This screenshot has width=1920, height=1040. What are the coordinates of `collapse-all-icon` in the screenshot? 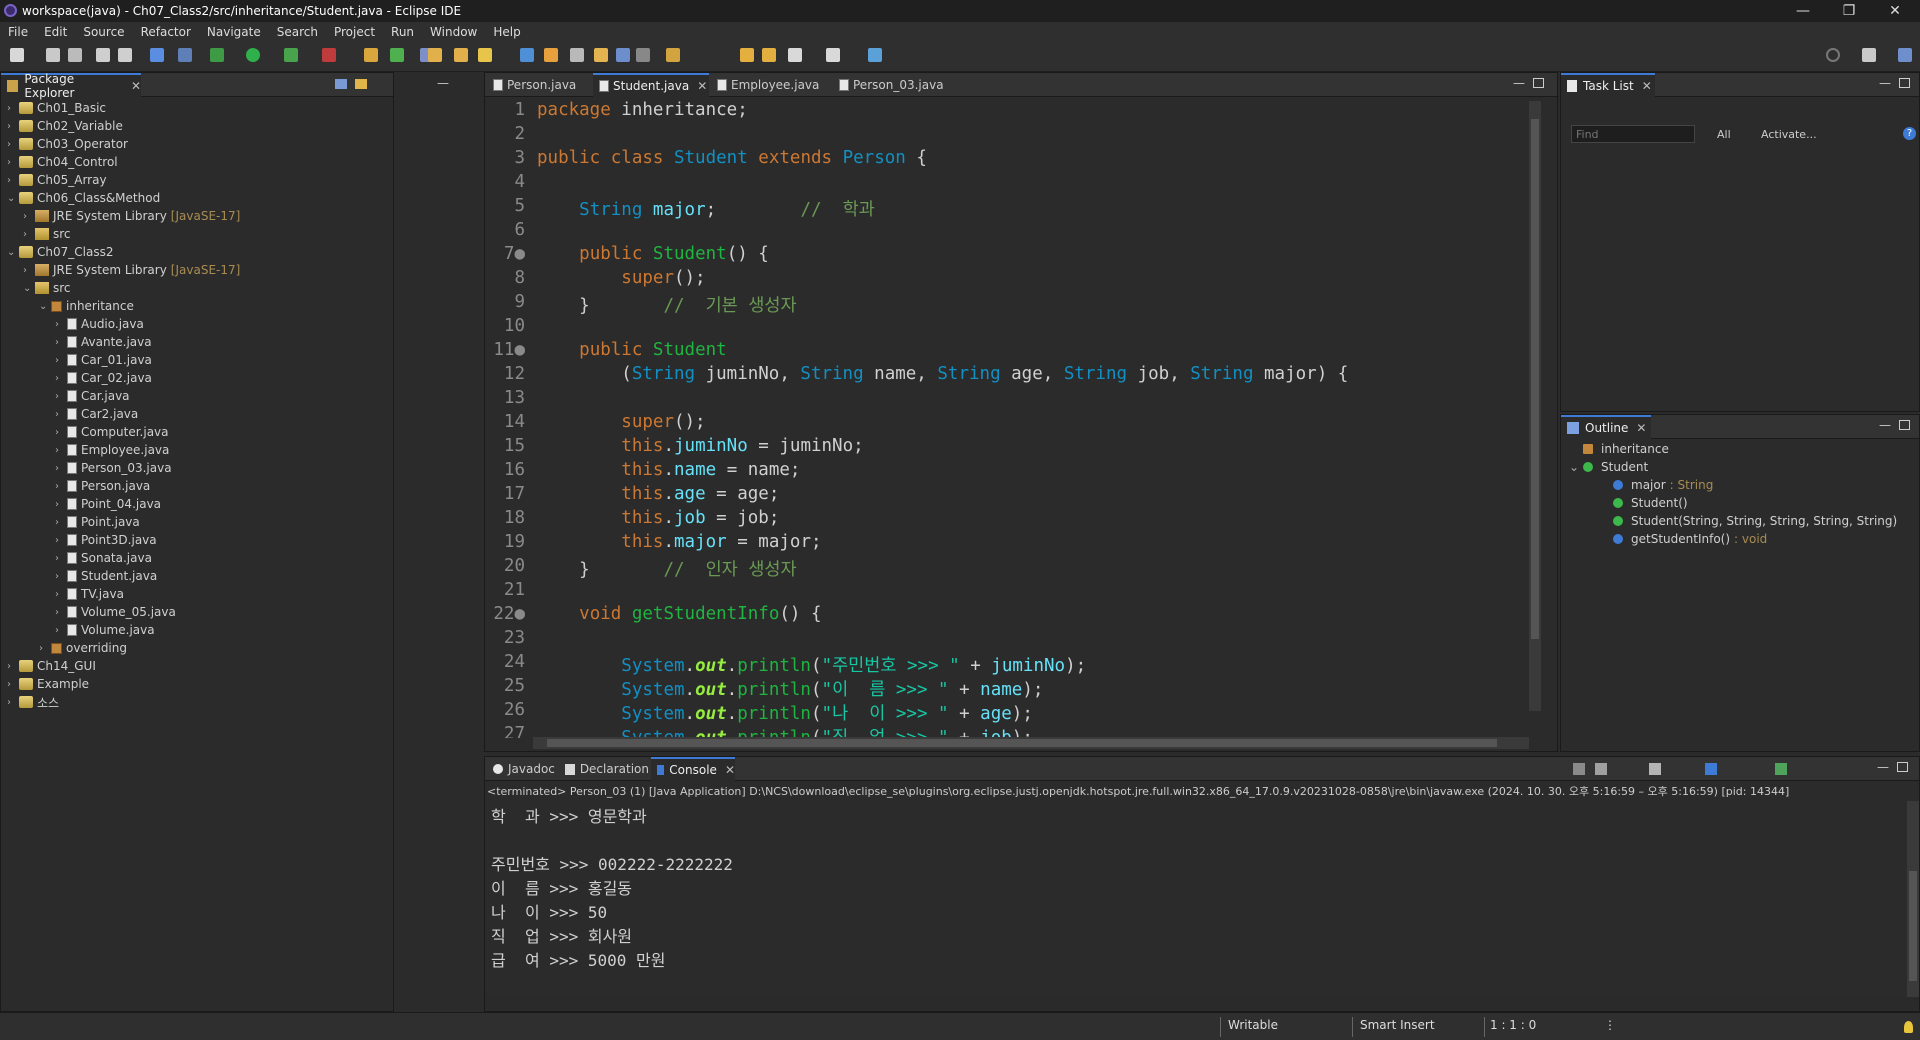 It's located at (341, 84).